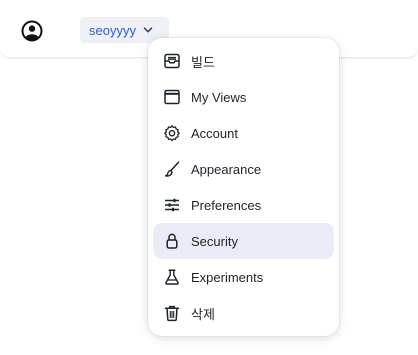 The width and height of the screenshot is (418, 355). Describe the element at coordinates (172, 97) in the screenshot. I see `window-icon` at that location.